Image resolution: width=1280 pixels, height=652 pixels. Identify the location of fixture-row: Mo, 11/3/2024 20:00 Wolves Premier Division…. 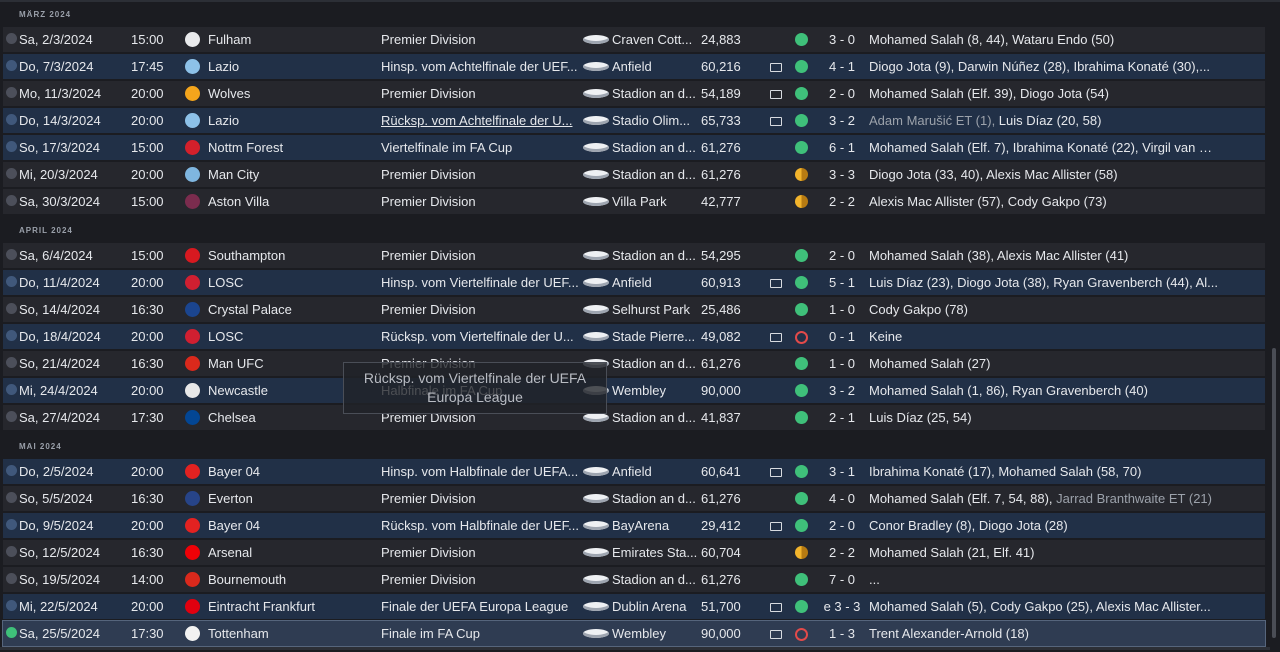
(634, 93).